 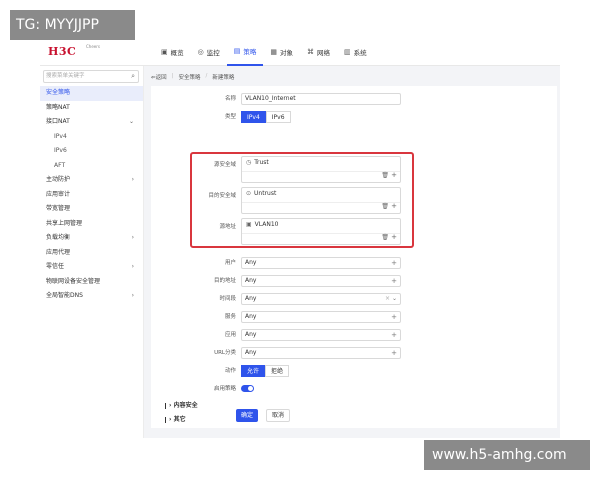 I want to click on sidebar-item-ipv6: IPv6, so click(x=91, y=151).